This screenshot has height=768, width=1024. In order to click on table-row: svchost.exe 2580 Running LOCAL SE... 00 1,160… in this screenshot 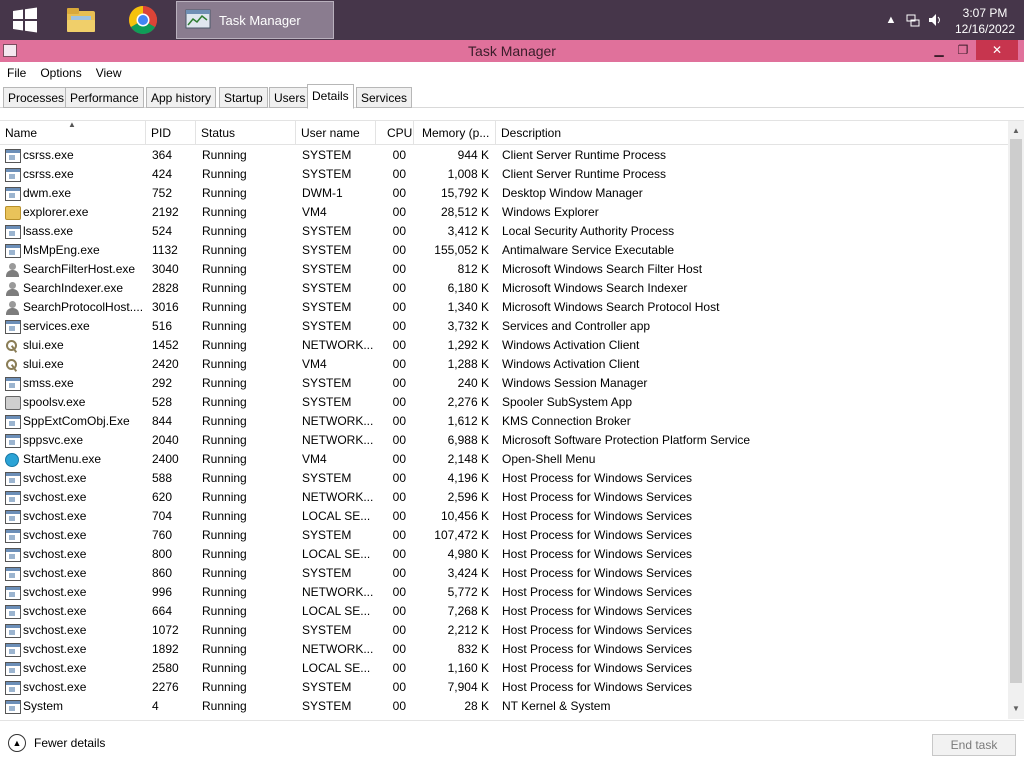, I will do `click(504, 668)`.